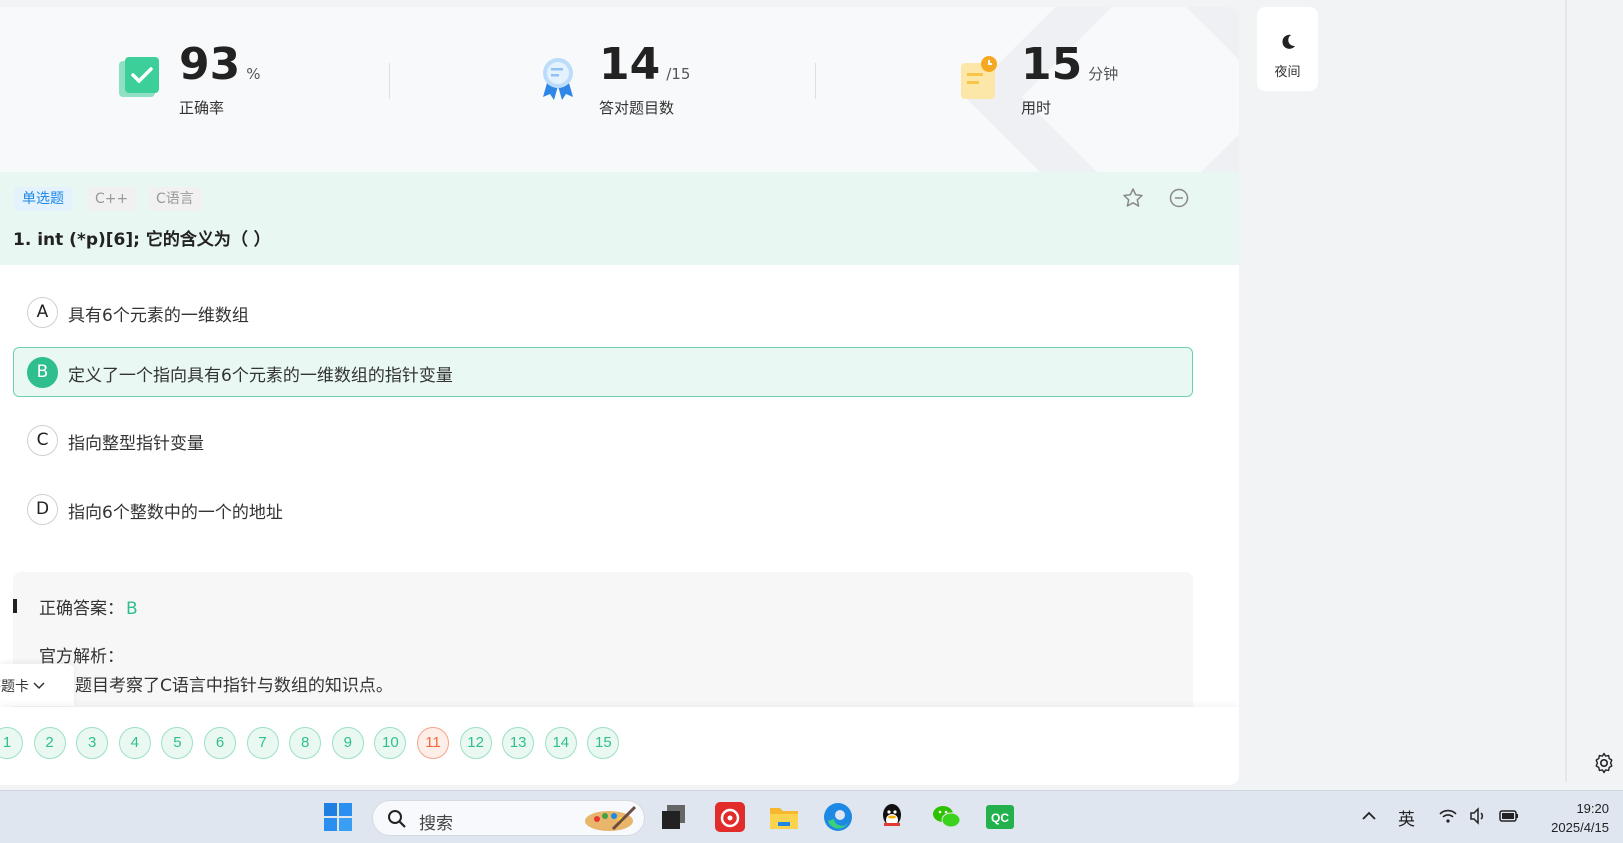 The height and width of the screenshot is (843, 1623). I want to click on remove-circle-icon, so click(1179, 198).